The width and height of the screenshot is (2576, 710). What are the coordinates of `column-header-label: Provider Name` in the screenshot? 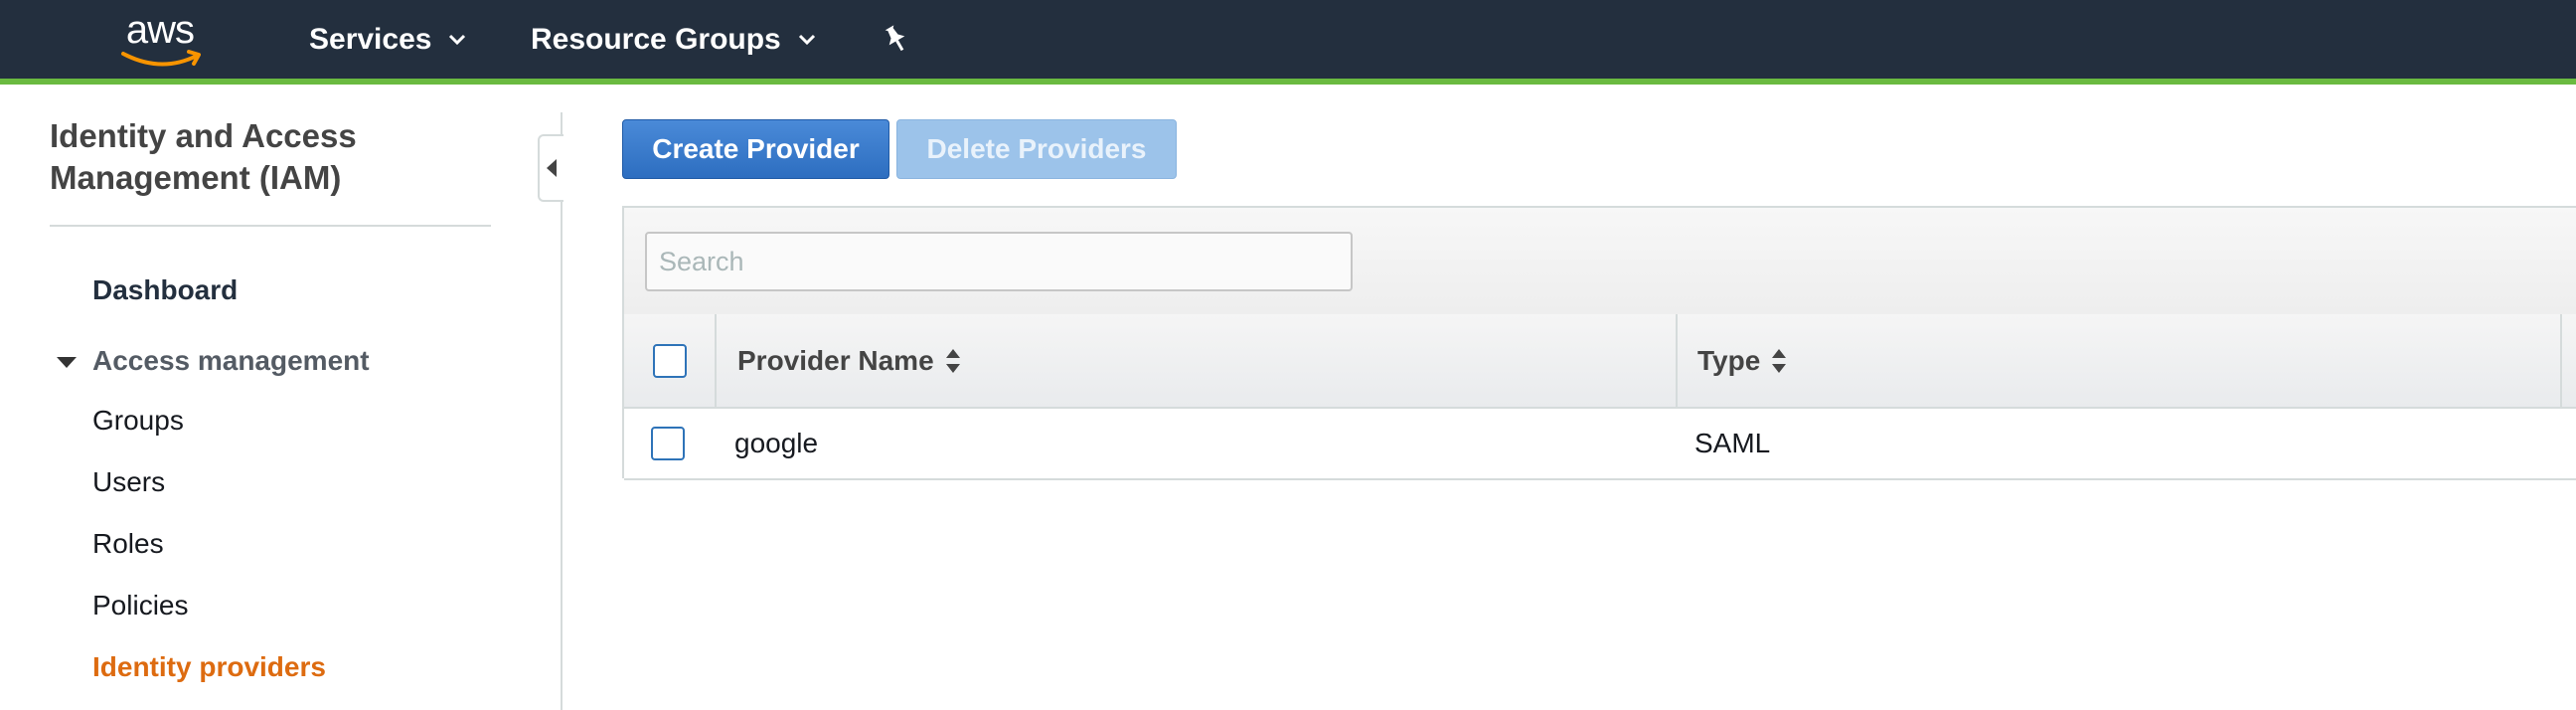 It's located at (835, 360).